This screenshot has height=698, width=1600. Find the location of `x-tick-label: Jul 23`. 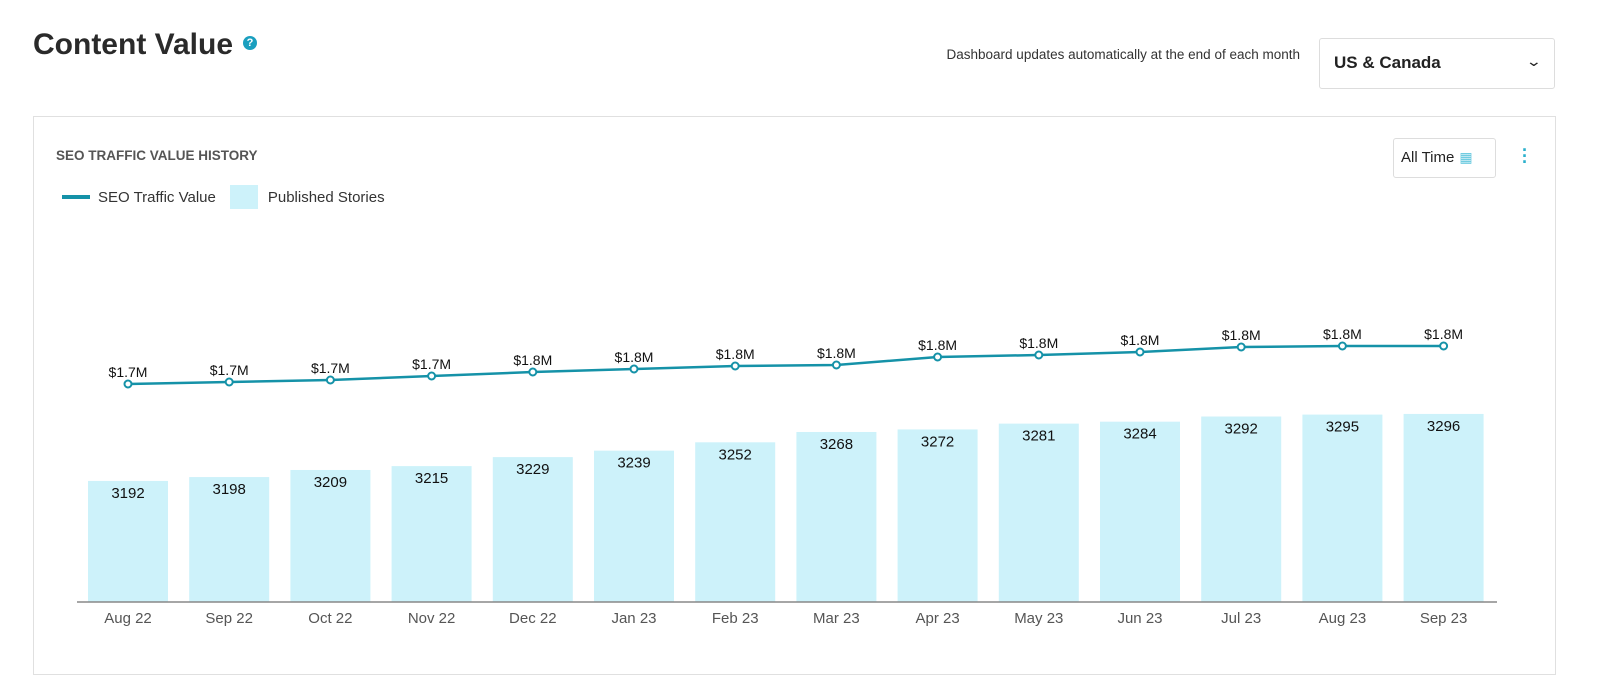

x-tick-label: Jul 23 is located at coordinates (1241, 618).